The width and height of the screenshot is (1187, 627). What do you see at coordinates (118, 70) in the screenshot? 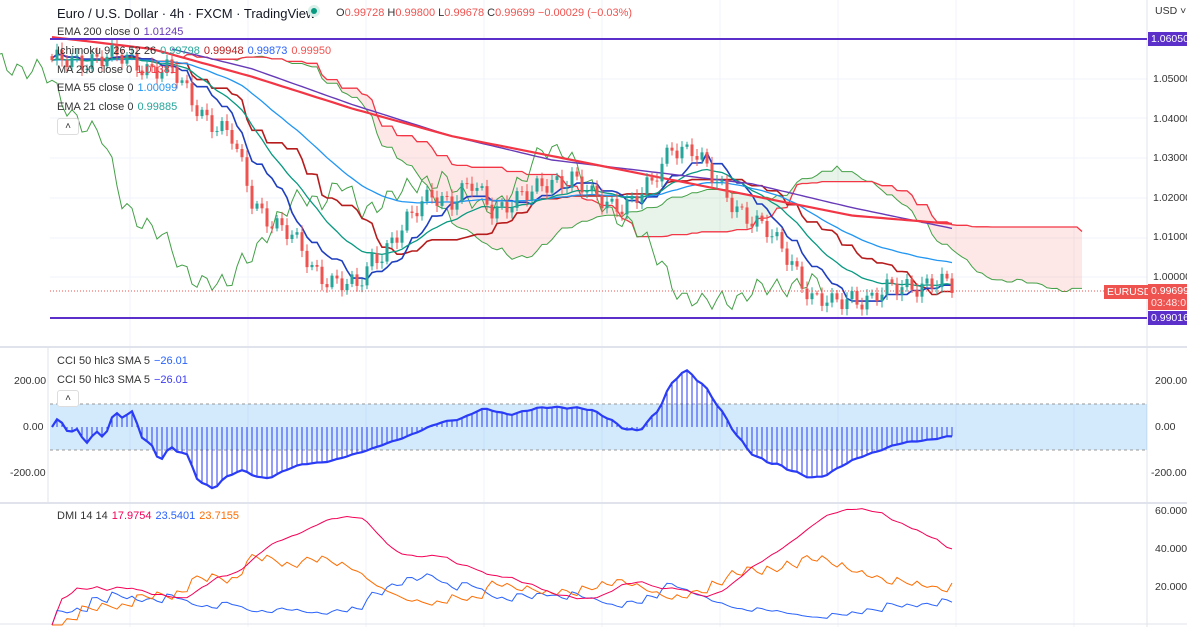
I see `legend-ma200: MA 200 close 0 1.01381` at bounding box center [118, 70].